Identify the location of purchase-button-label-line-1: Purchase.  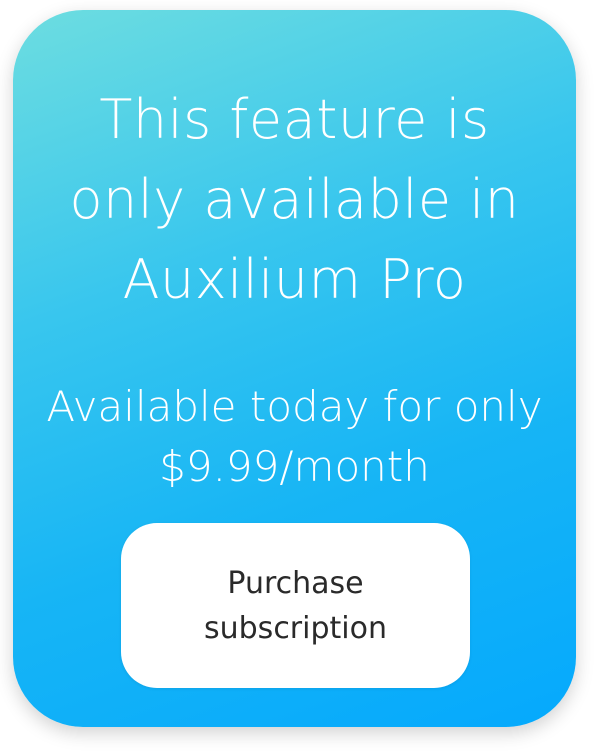
(295, 583).